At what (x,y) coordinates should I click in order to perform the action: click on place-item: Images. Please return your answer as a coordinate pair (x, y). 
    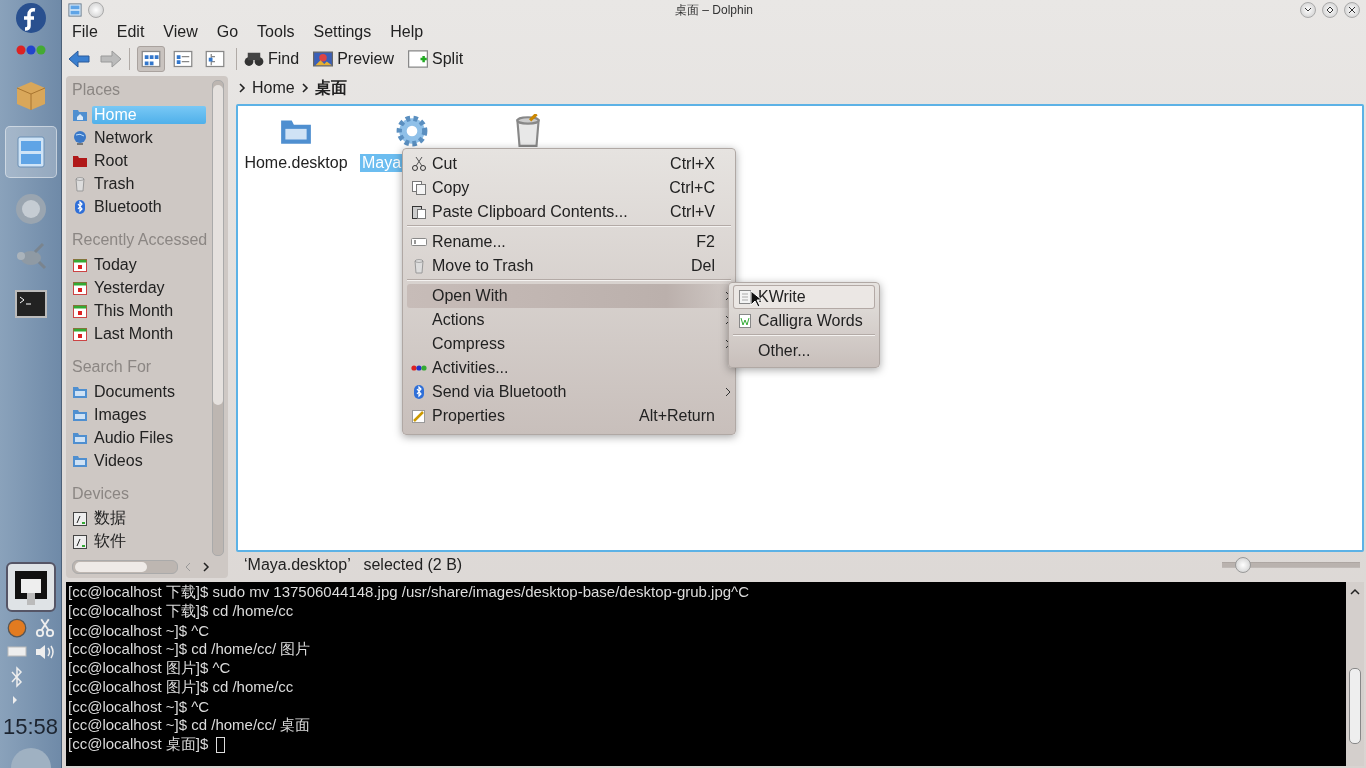
    Looking at the image, I should click on (149, 414).